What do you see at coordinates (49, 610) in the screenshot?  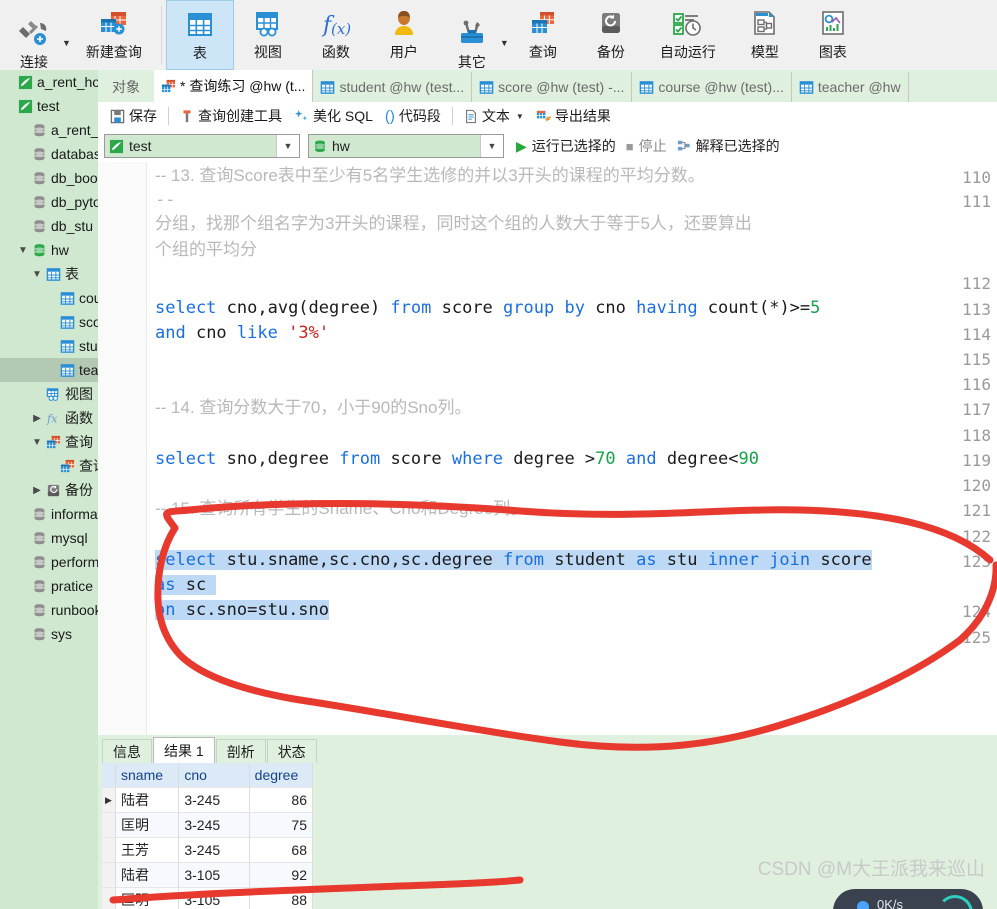 I see `tree-item-runbook: runbook` at bounding box center [49, 610].